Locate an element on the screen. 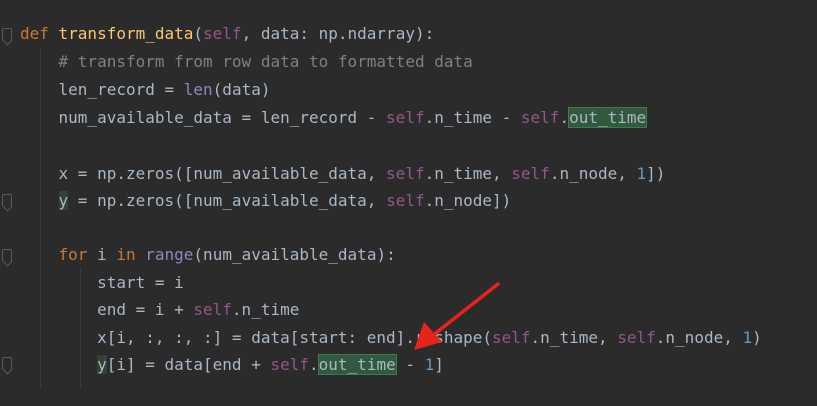 The height and width of the screenshot is (406, 817). red-arrow-icon is located at coordinates (457, 316).